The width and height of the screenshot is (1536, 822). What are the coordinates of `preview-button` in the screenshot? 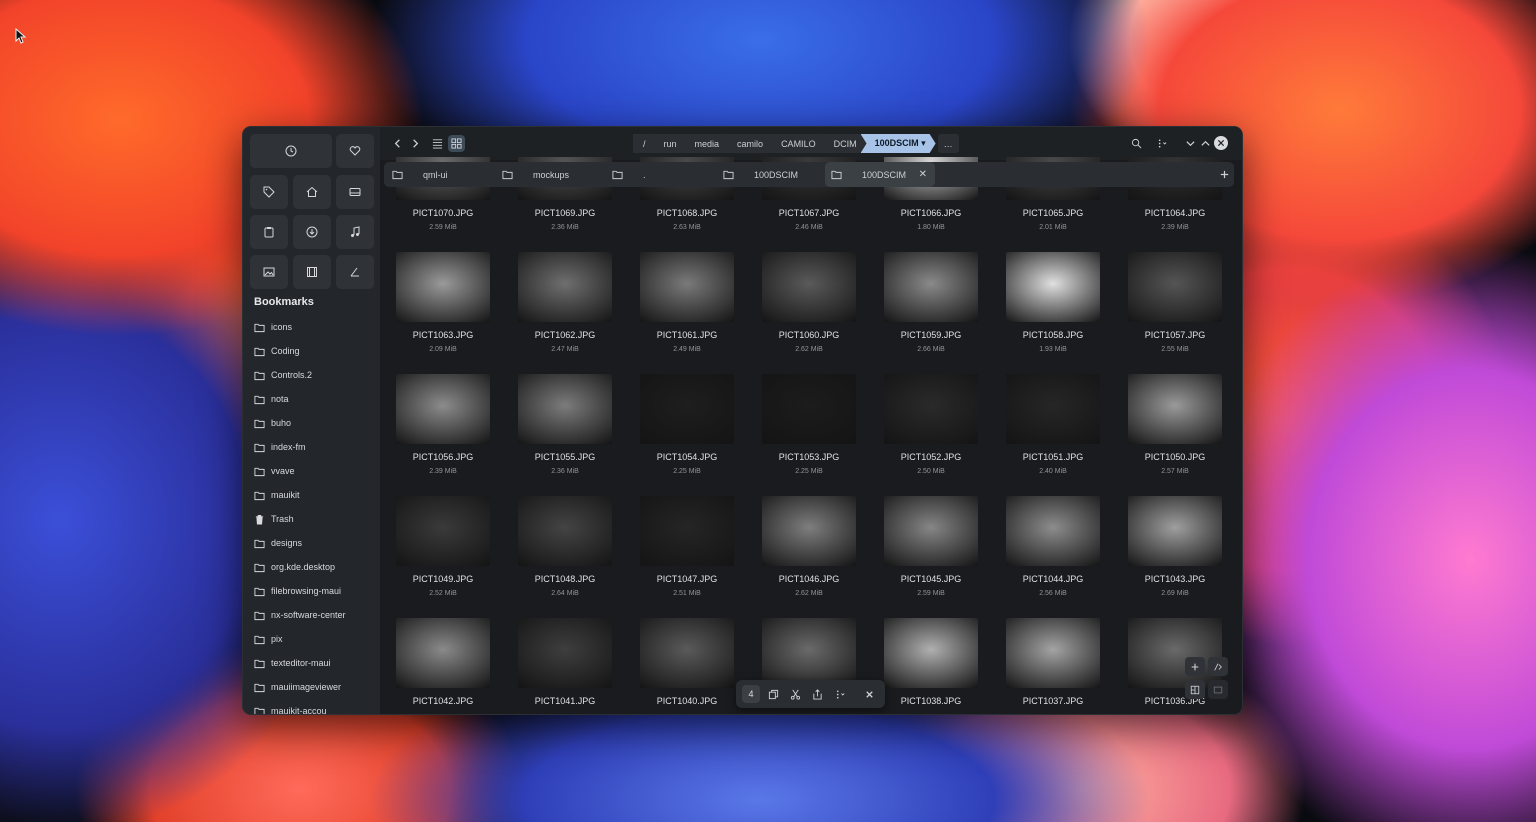 It's located at (1218, 689).